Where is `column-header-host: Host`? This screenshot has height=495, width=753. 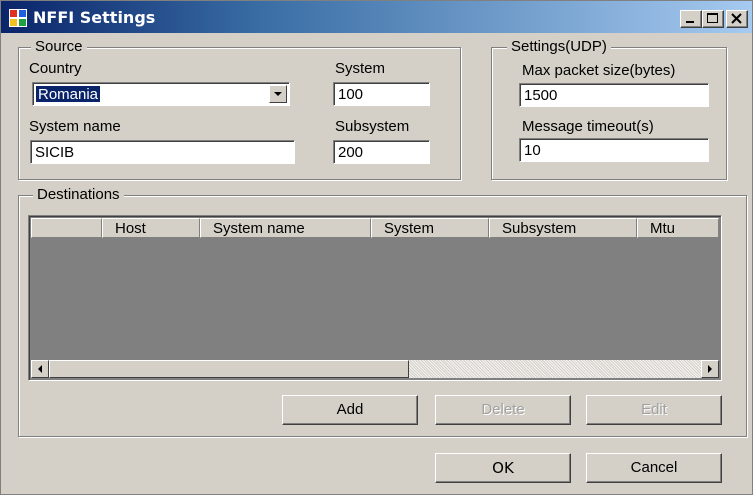 column-header-host: Host is located at coordinates (151, 228).